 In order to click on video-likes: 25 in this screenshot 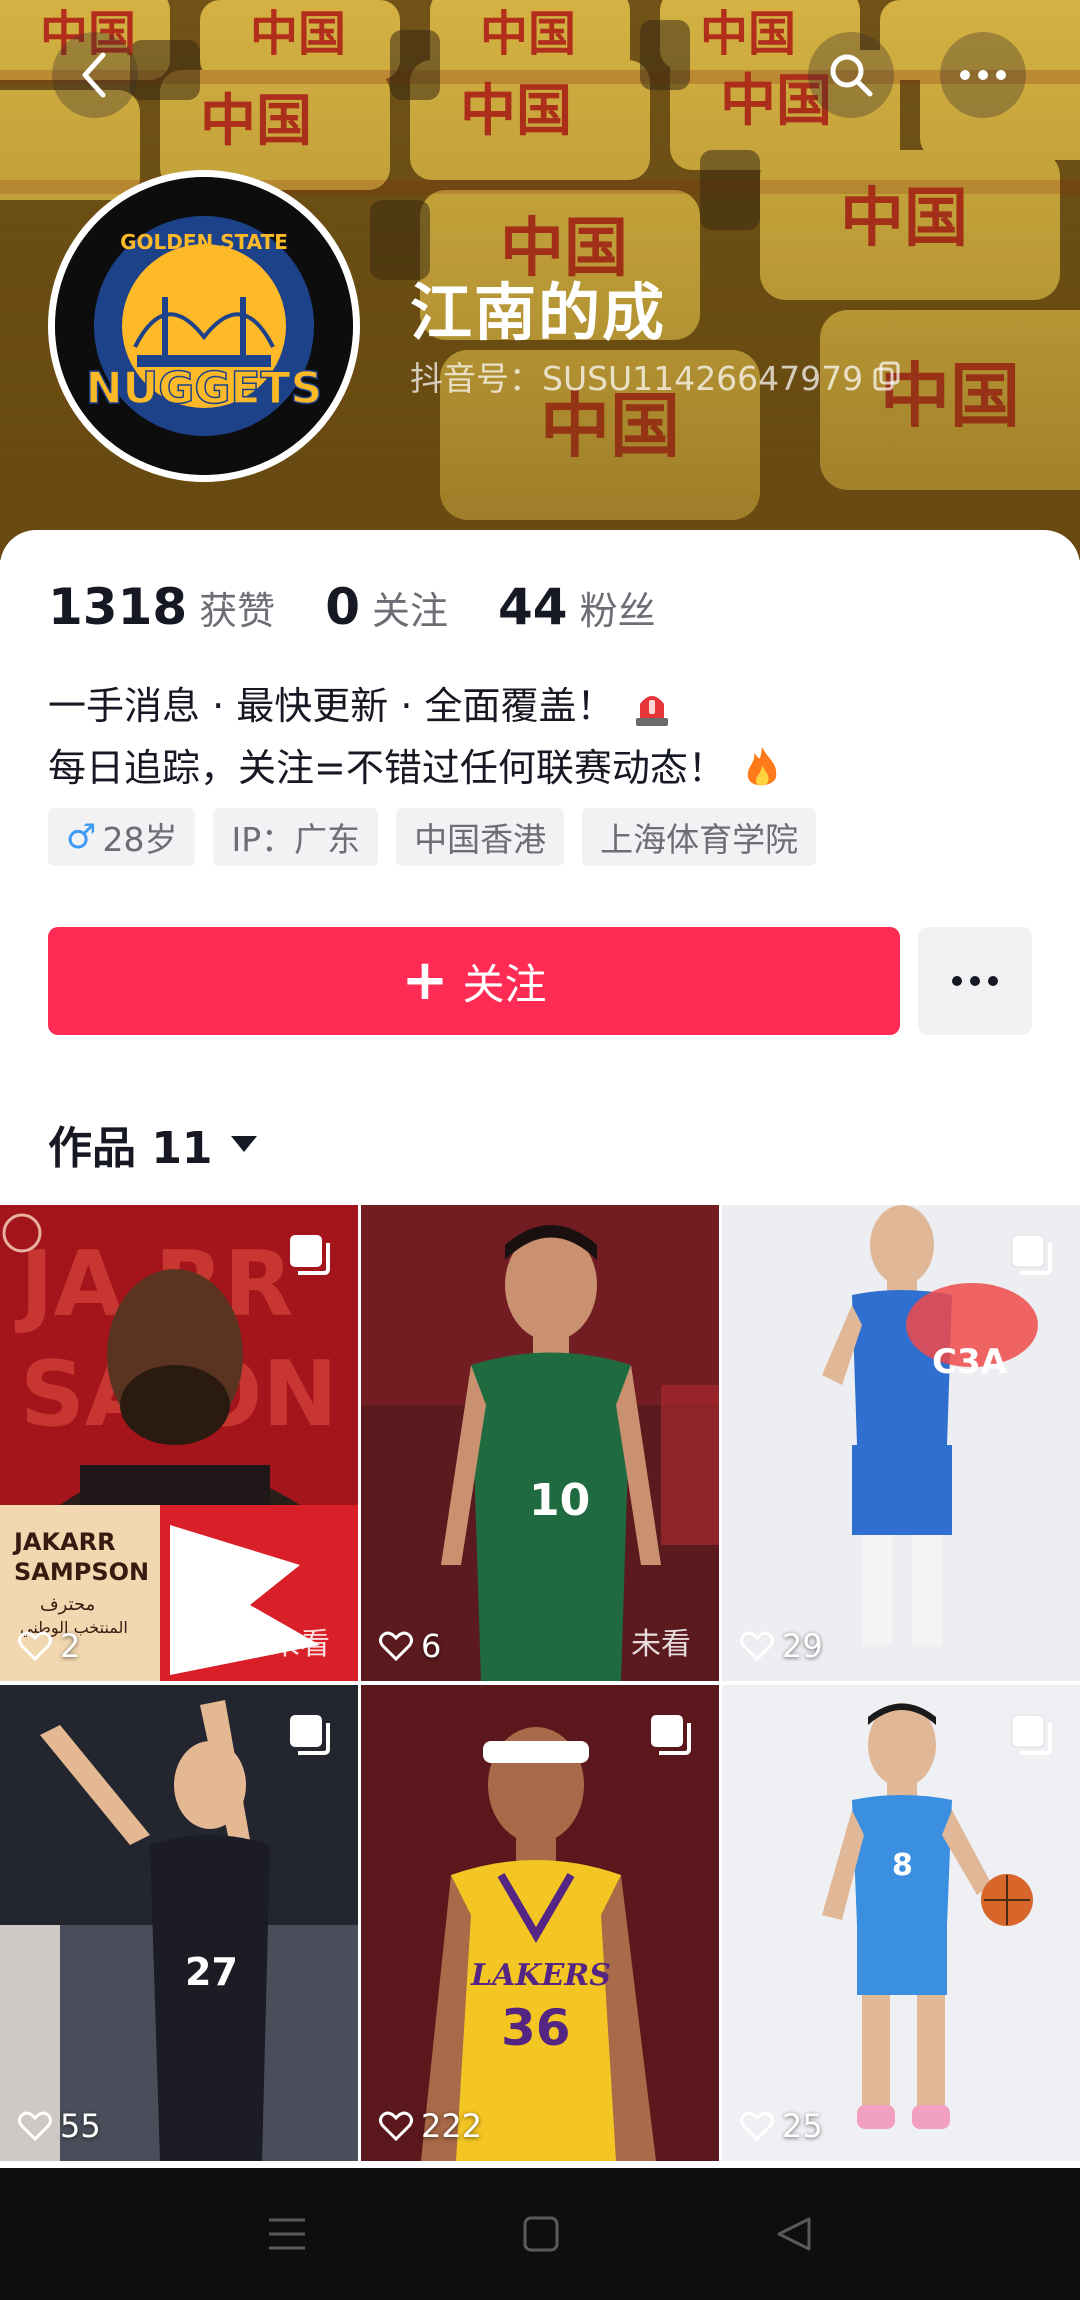, I will do `click(781, 2126)`.